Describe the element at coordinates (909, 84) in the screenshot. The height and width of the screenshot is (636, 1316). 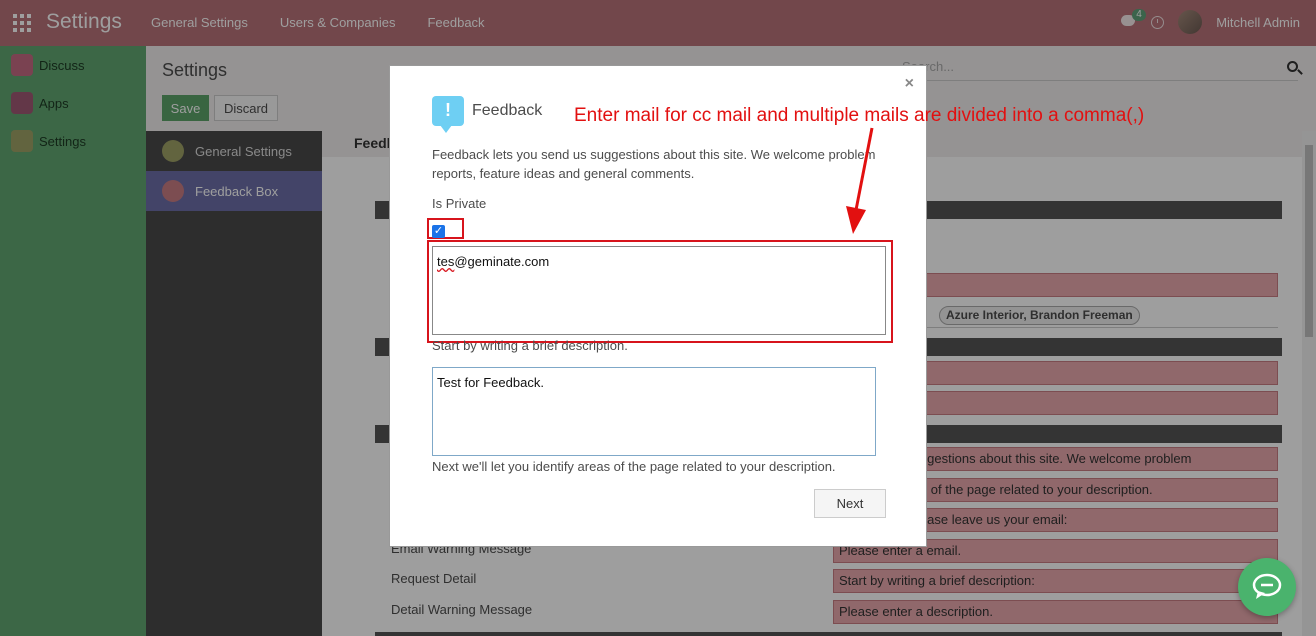
I see `close-icon: ×` at that location.